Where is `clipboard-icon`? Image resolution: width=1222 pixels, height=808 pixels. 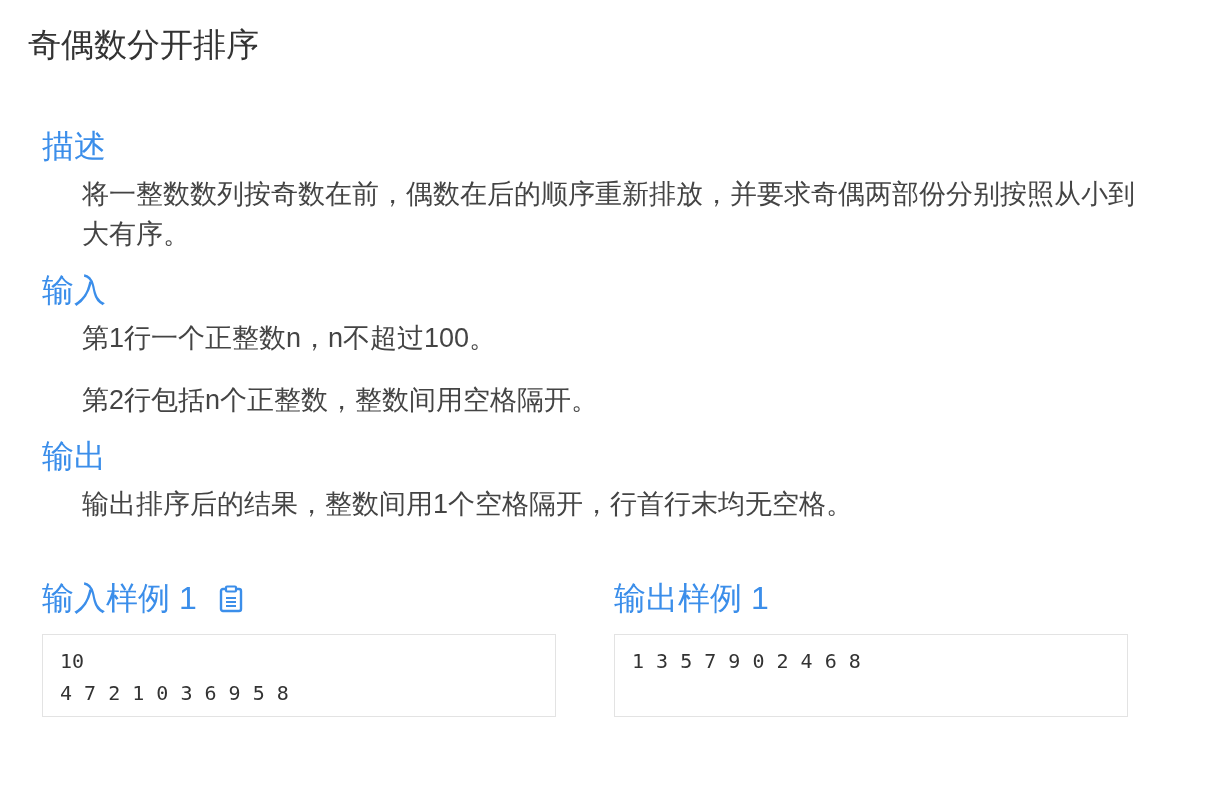 clipboard-icon is located at coordinates (230, 599).